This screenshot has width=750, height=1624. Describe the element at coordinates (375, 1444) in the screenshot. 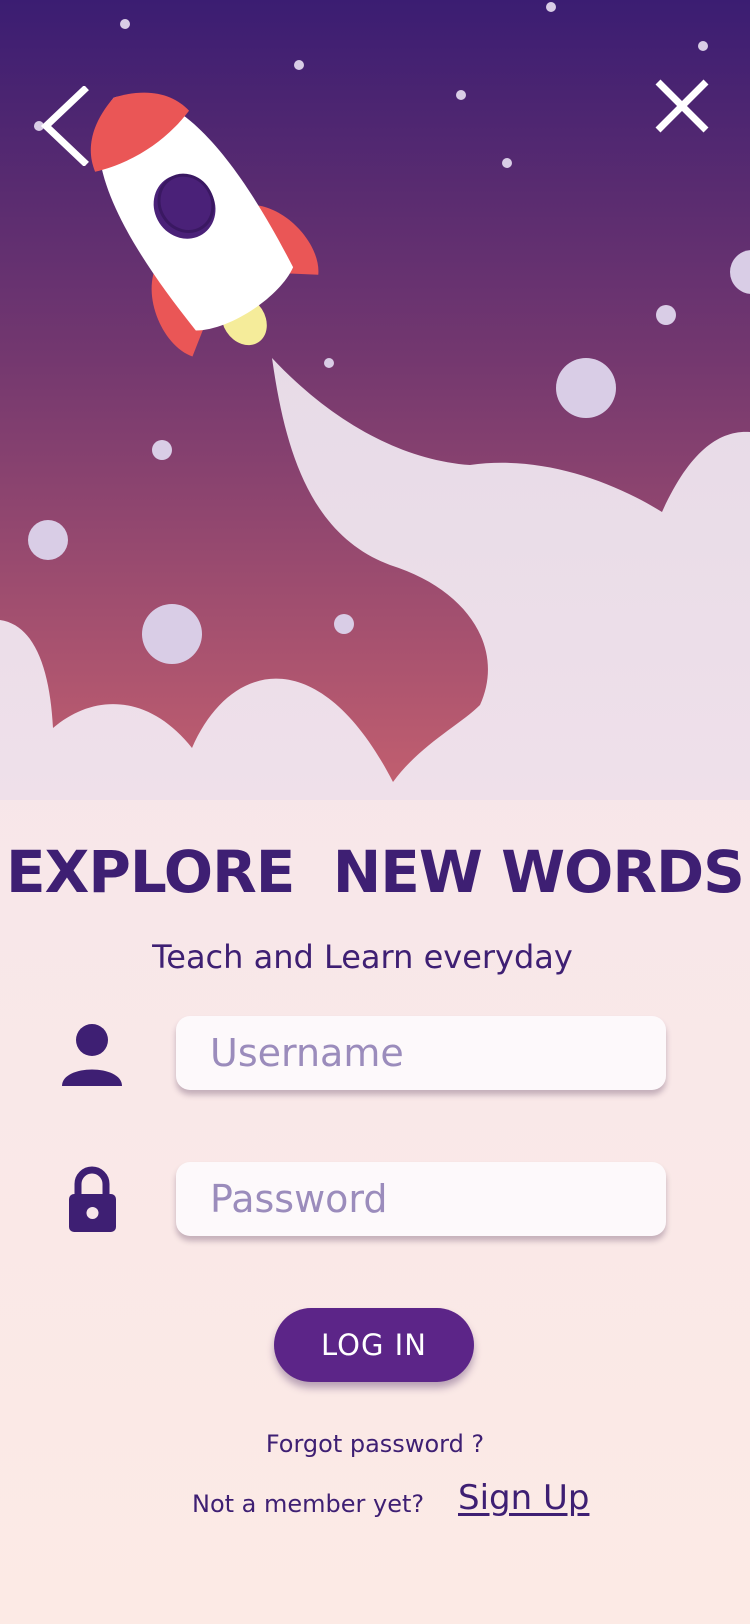

I see `forgot-password-link: Forgot password ?` at that location.